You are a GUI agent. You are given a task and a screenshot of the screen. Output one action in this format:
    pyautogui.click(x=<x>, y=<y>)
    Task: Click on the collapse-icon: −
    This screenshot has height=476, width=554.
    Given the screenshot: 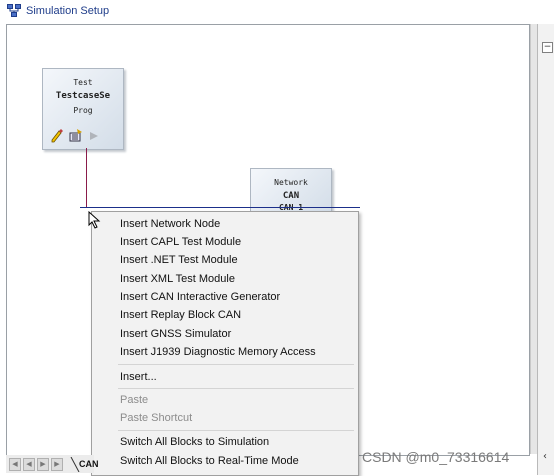 What is the action you would take?
    pyautogui.click(x=547, y=47)
    